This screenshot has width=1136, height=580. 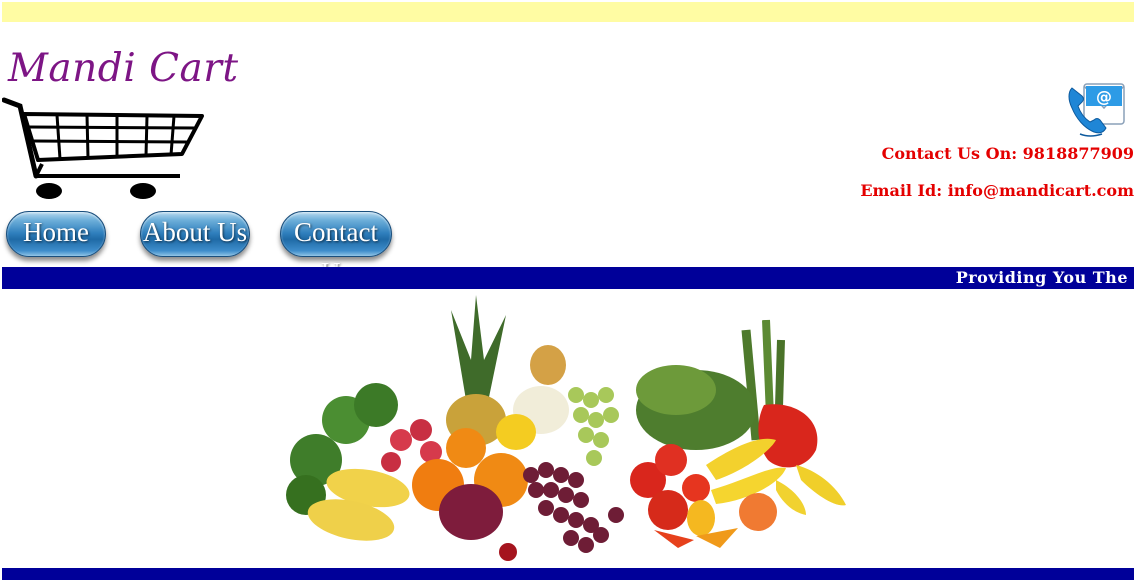 I want to click on nav-home-button: Home, so click(x=56, y=234).